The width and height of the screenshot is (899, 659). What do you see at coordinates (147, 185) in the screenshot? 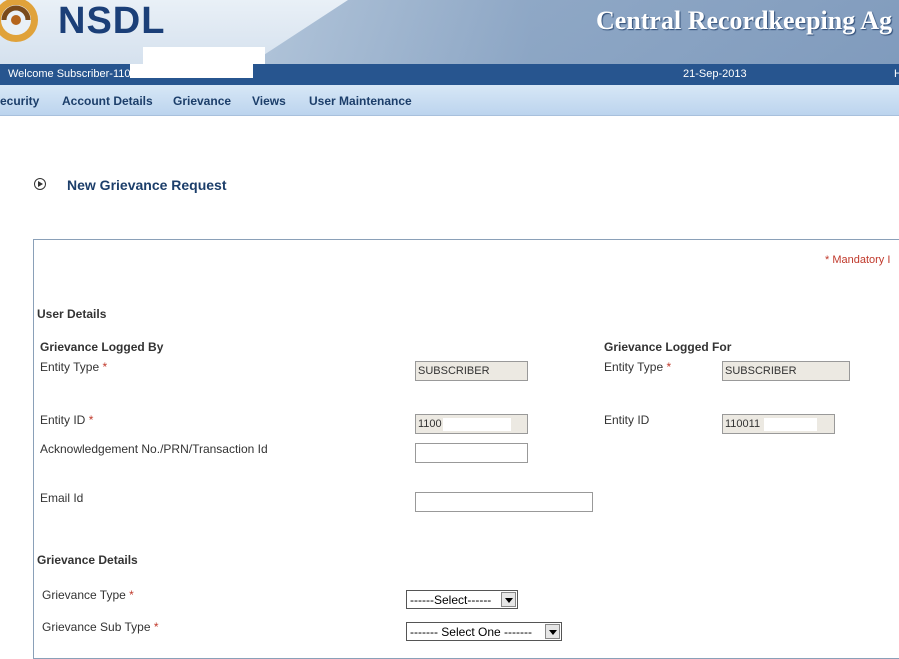
I see `page-title: New Grievance Request` at bounding box center [147, 185].